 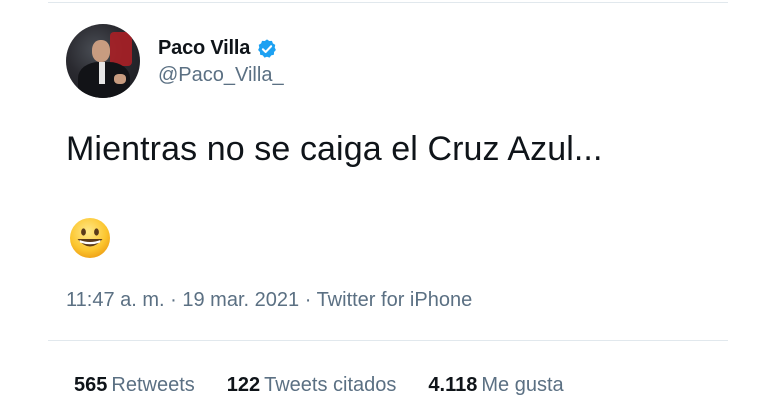 I want to click on stats-divider, so click(x=388, y=340).